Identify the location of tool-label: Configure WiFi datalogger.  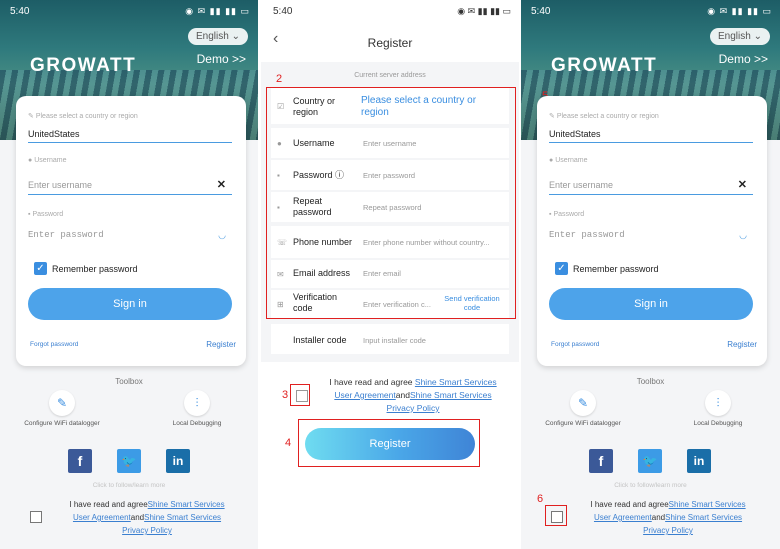
(583, 423).